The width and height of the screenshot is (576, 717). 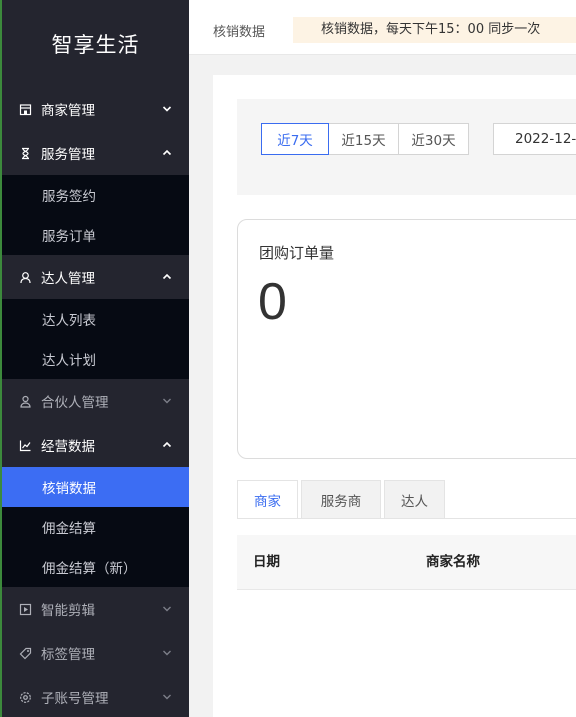 I want to click on tag-icon, so click(x=25, y=653).